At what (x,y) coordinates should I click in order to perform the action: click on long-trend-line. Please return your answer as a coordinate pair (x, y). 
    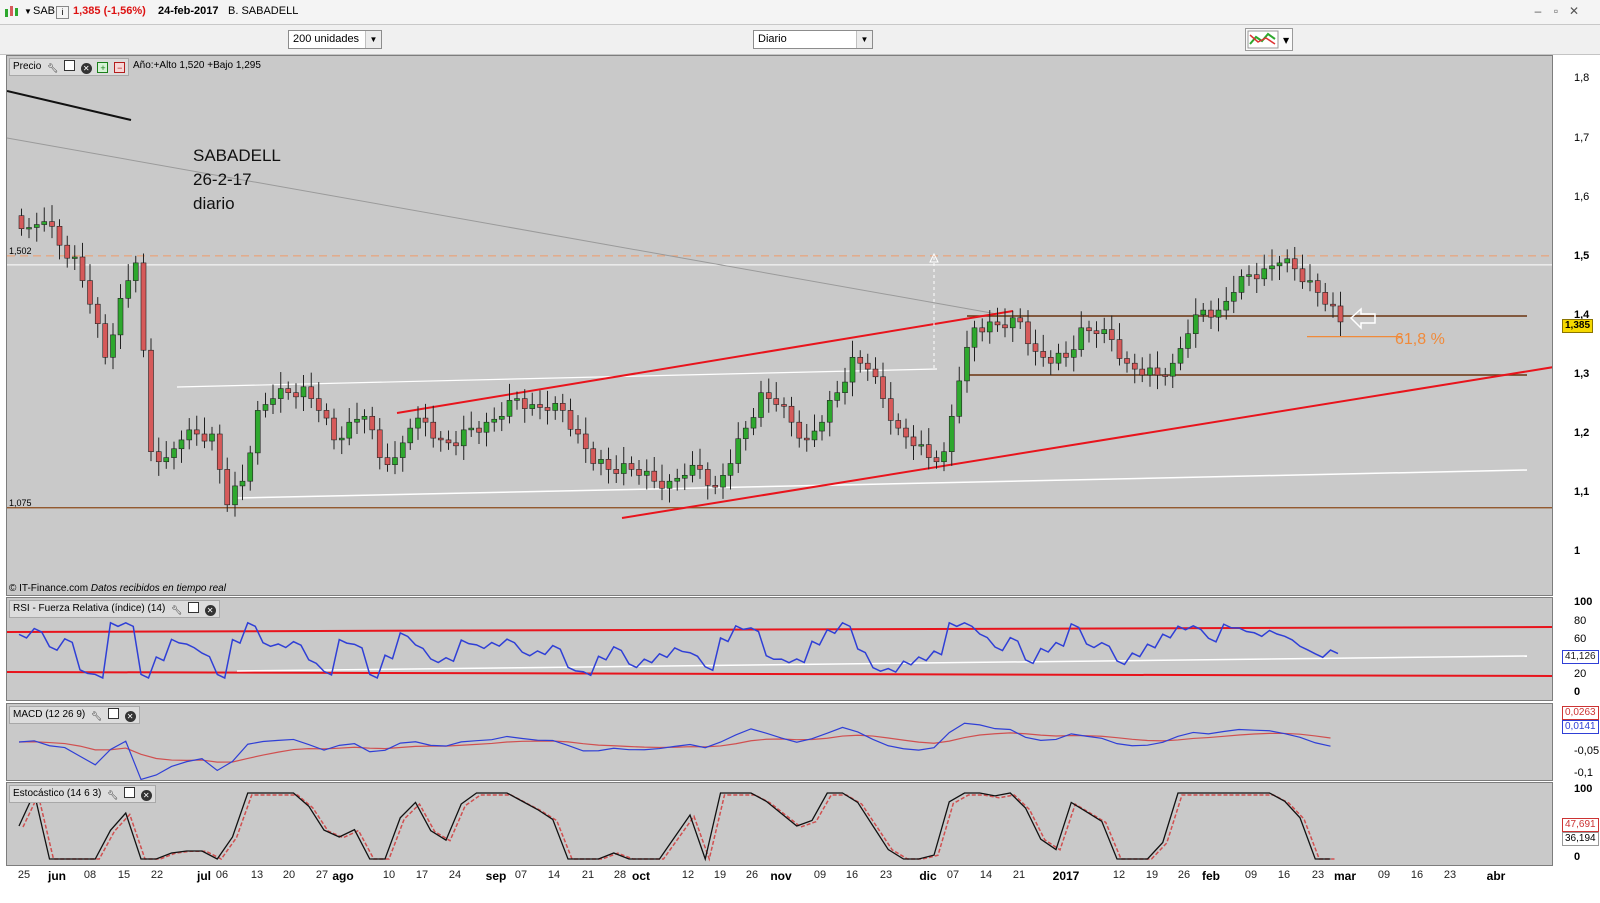
    Looking at the image, I should click on (502, 226).